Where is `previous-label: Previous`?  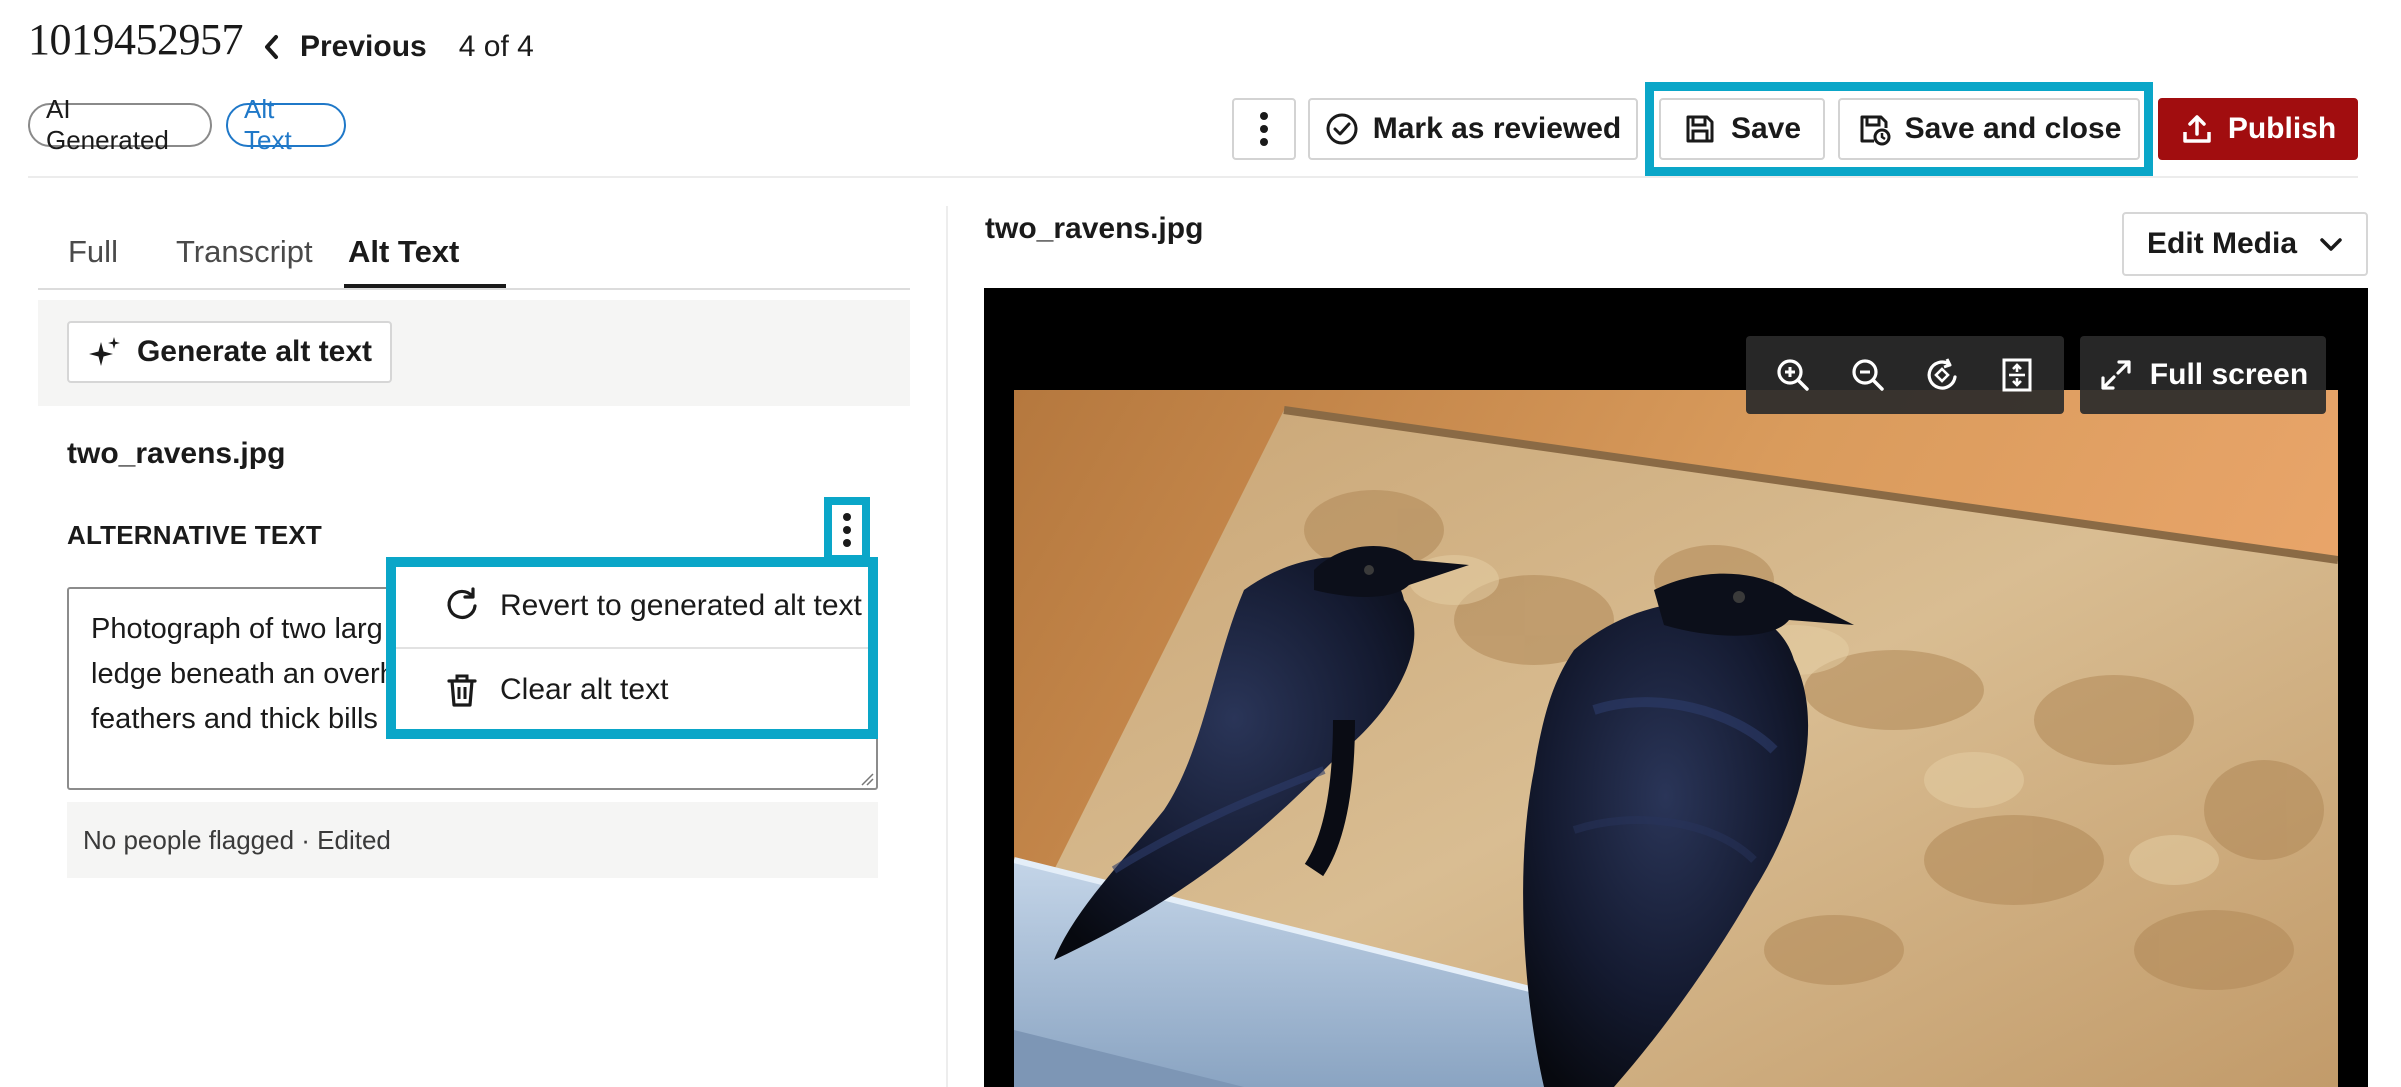
previous-label: Previous is located at coordinates (363, 46).